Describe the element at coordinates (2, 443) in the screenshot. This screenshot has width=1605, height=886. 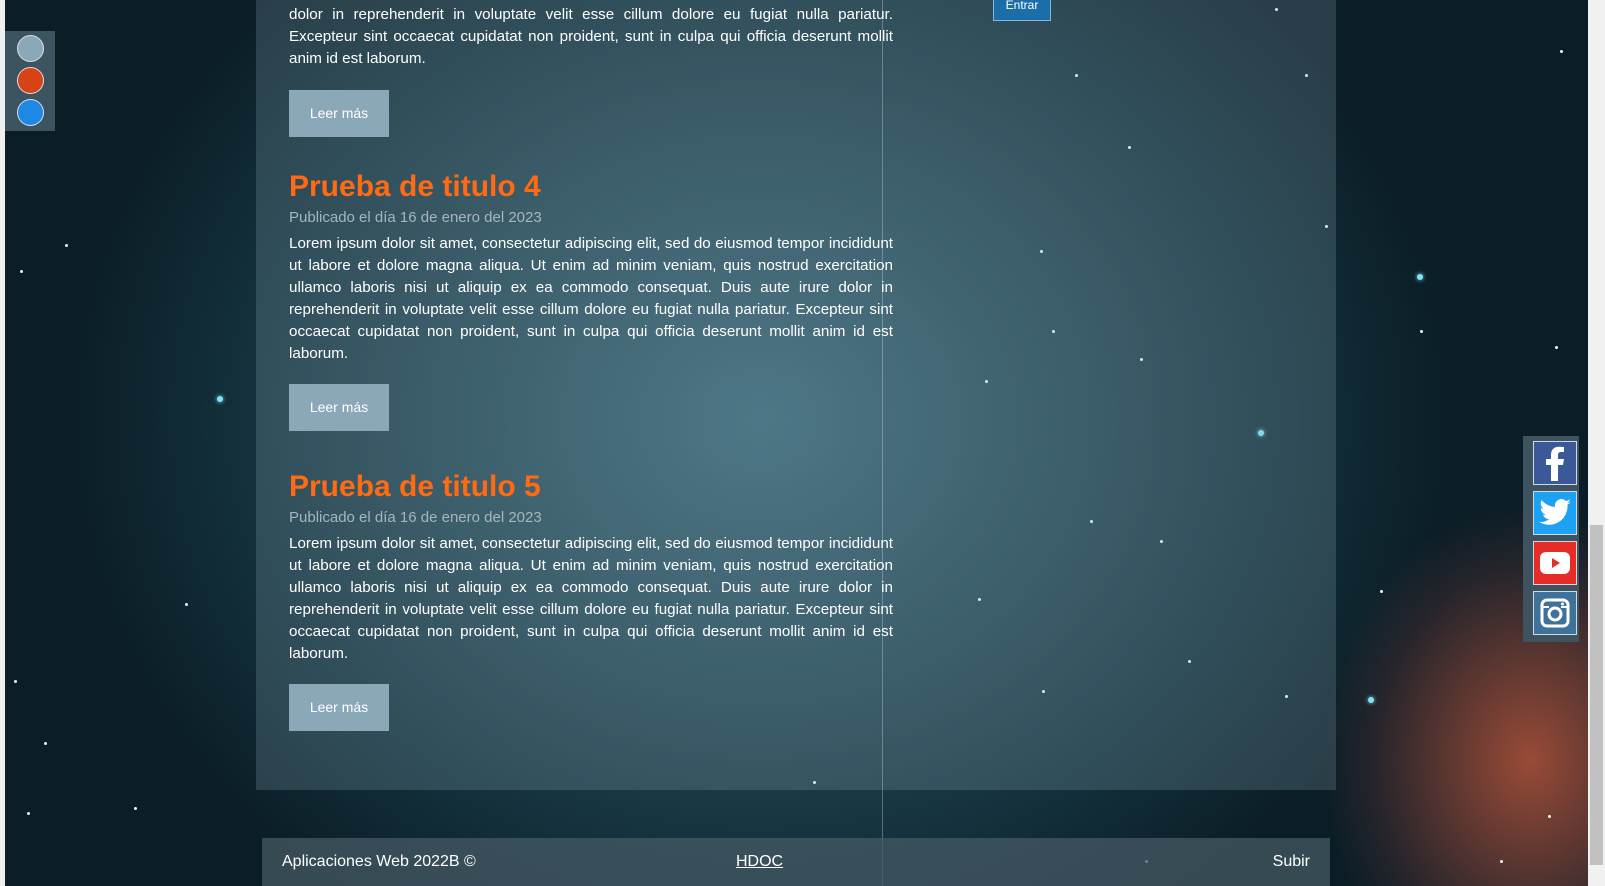
I see `page-edge` at that location.